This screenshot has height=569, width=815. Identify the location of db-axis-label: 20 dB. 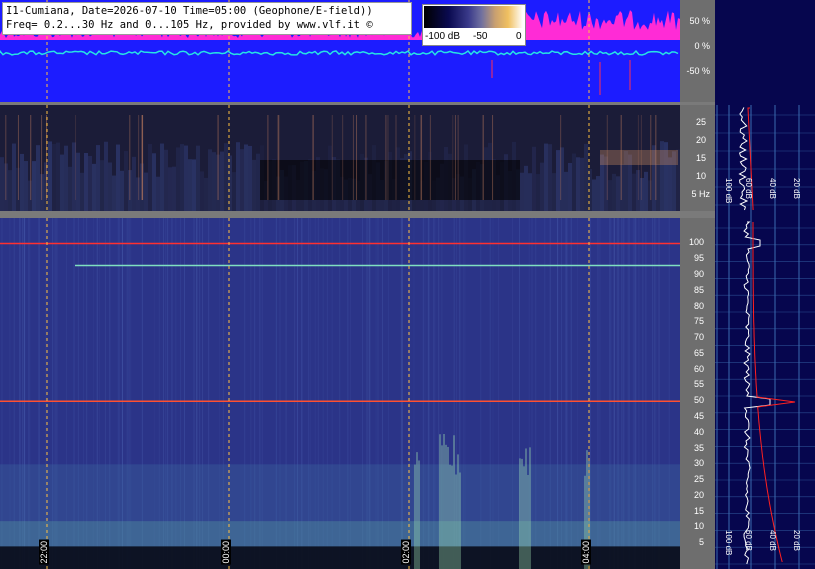
(796, 188).